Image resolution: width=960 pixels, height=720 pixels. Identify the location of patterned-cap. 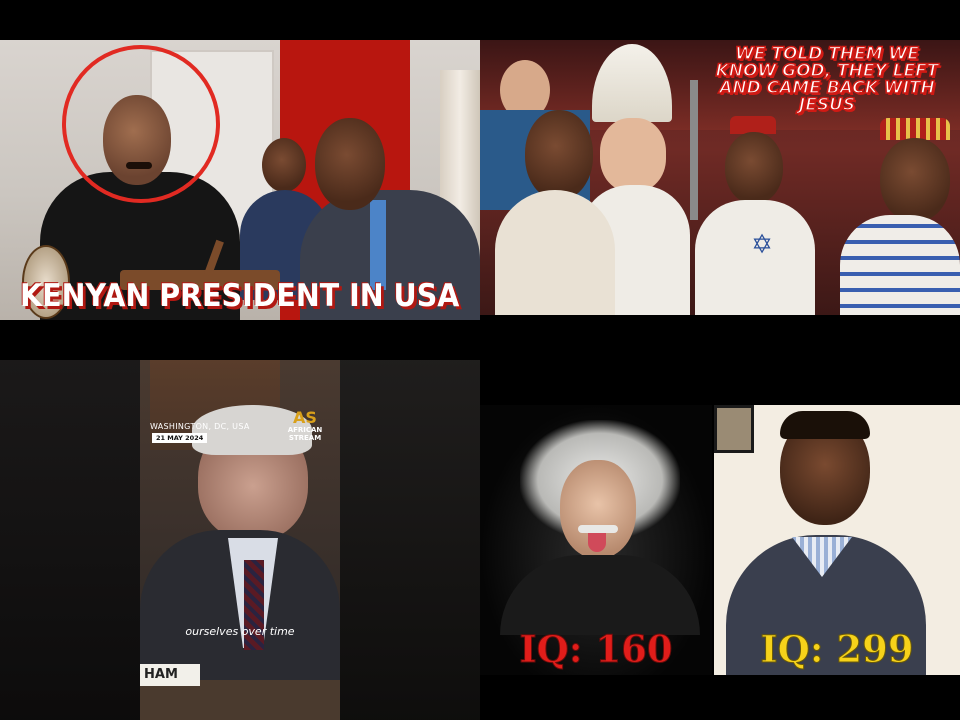
(915, 129).